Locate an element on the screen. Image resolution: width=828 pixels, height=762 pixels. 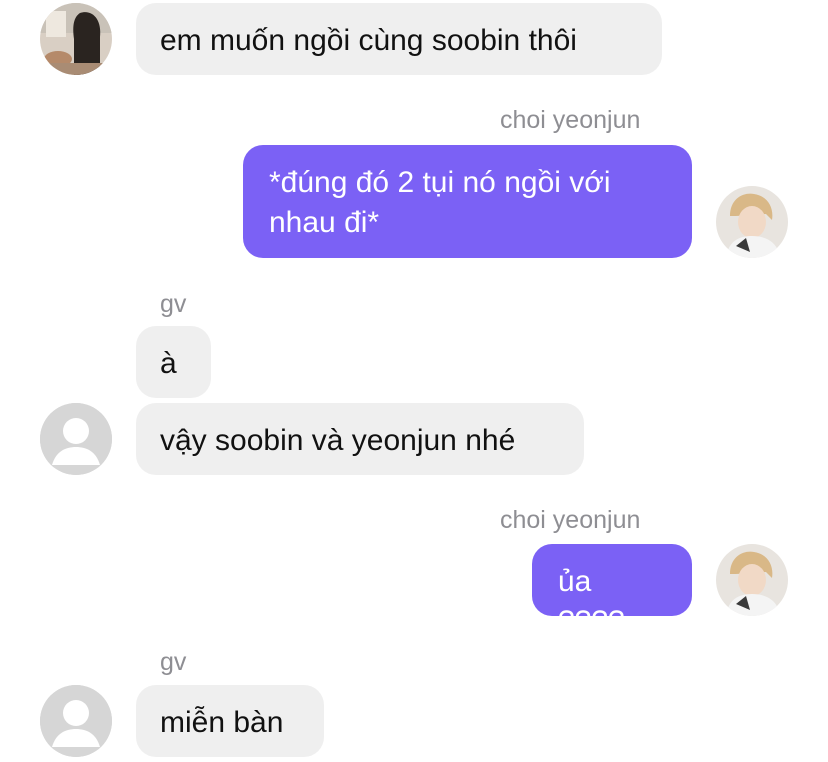
message-text-line: nhau đi* is located at coordinates (324, 222).